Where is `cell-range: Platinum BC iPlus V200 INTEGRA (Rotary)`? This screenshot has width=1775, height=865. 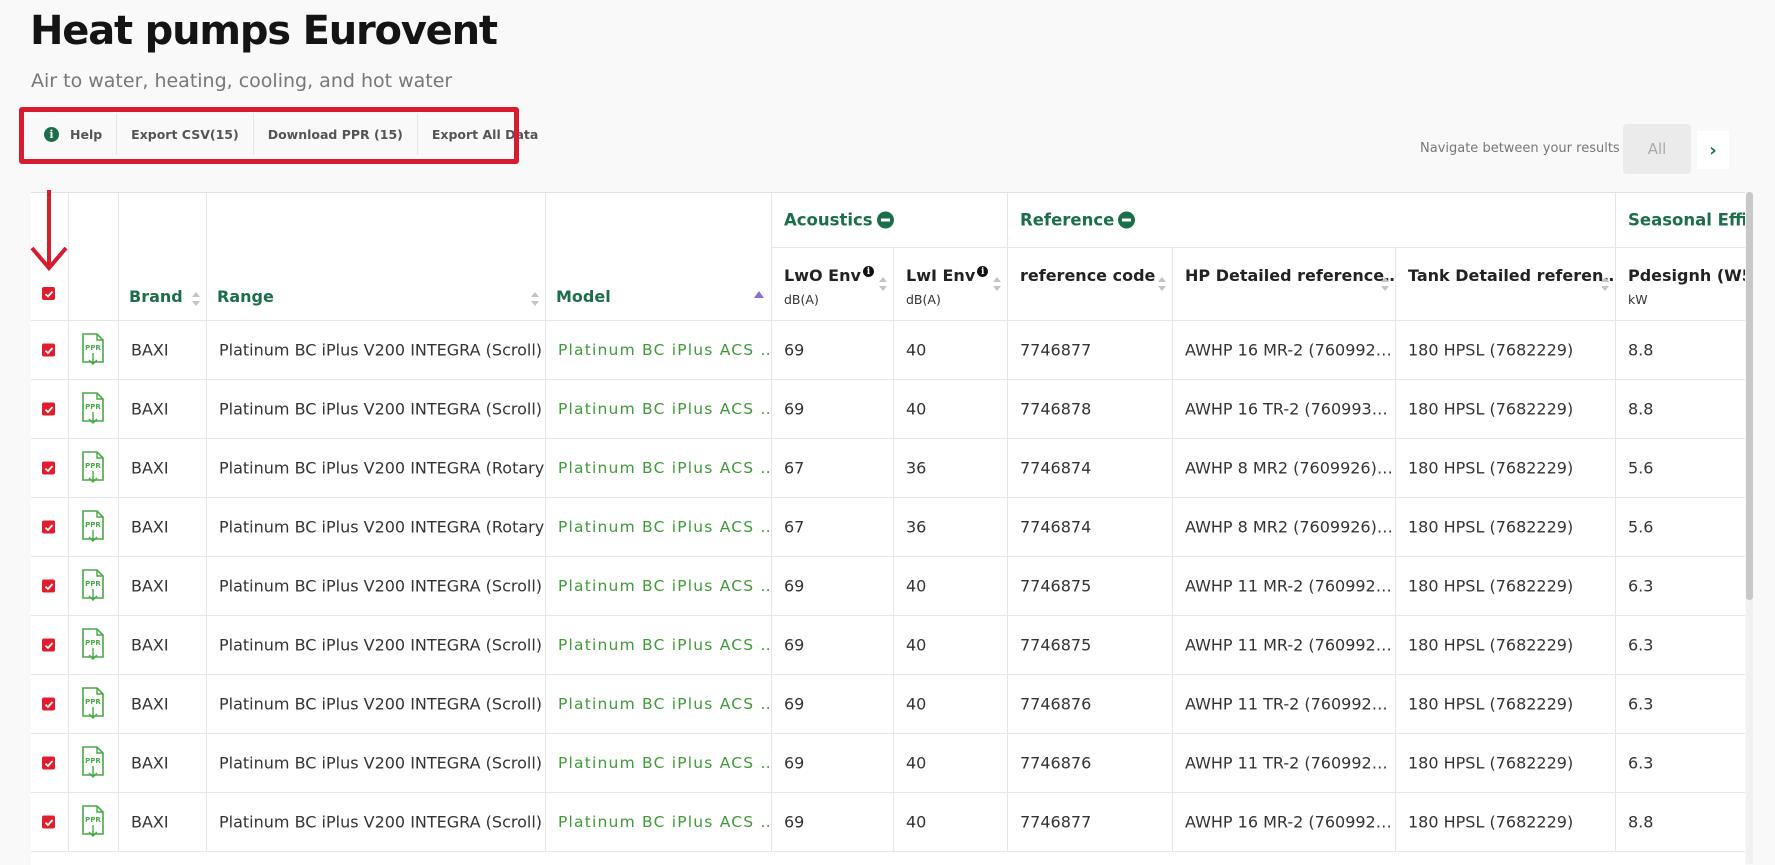
cell-range: Platinum BC iPlus V200 INTEGRA (Rotary) is located at coordinates (376, 527).